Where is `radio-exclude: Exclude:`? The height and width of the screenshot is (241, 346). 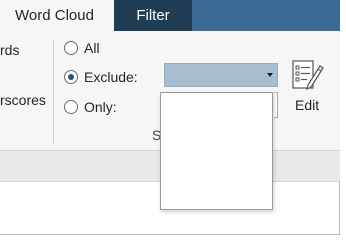
radio-exclude: Exclude: is located at coordinates (101, 77).